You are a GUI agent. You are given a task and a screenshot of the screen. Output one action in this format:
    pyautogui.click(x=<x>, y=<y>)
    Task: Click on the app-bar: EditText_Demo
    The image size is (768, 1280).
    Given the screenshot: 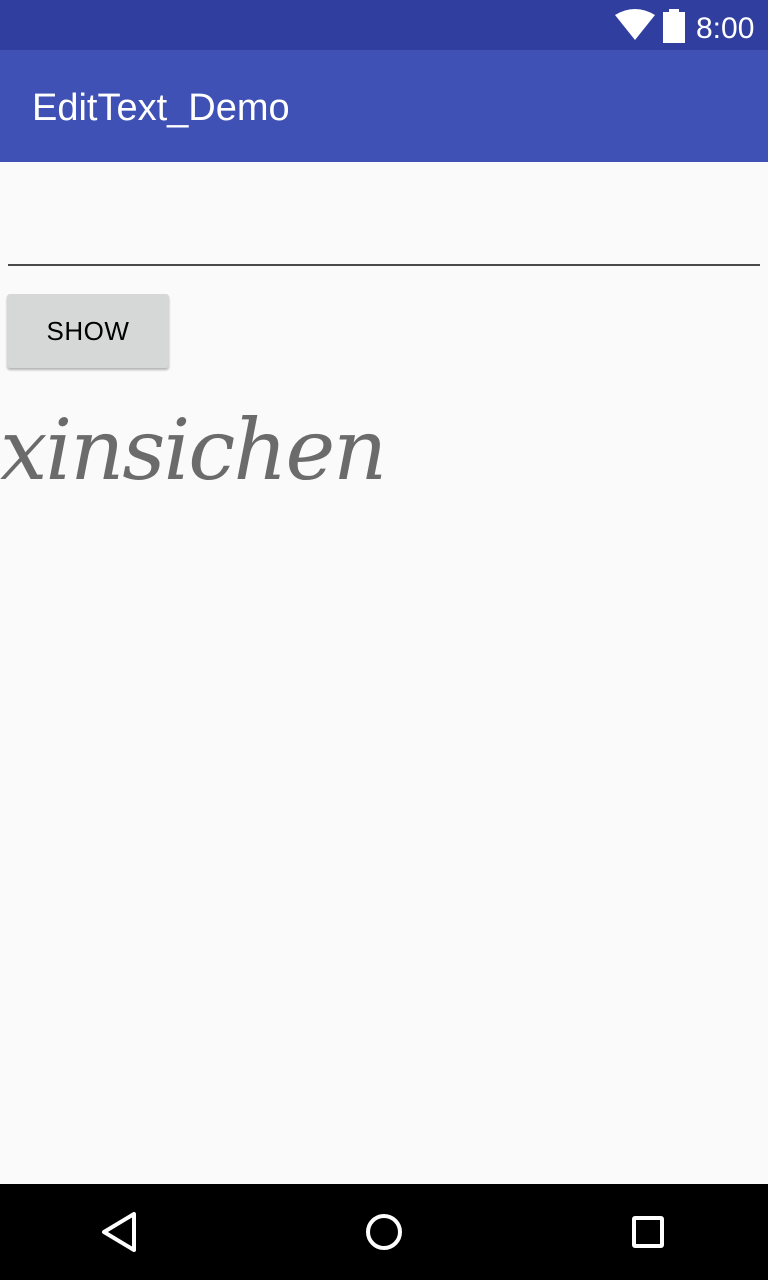 What is the action you would take?
    pyautogui.click(x=384, y=106)
    